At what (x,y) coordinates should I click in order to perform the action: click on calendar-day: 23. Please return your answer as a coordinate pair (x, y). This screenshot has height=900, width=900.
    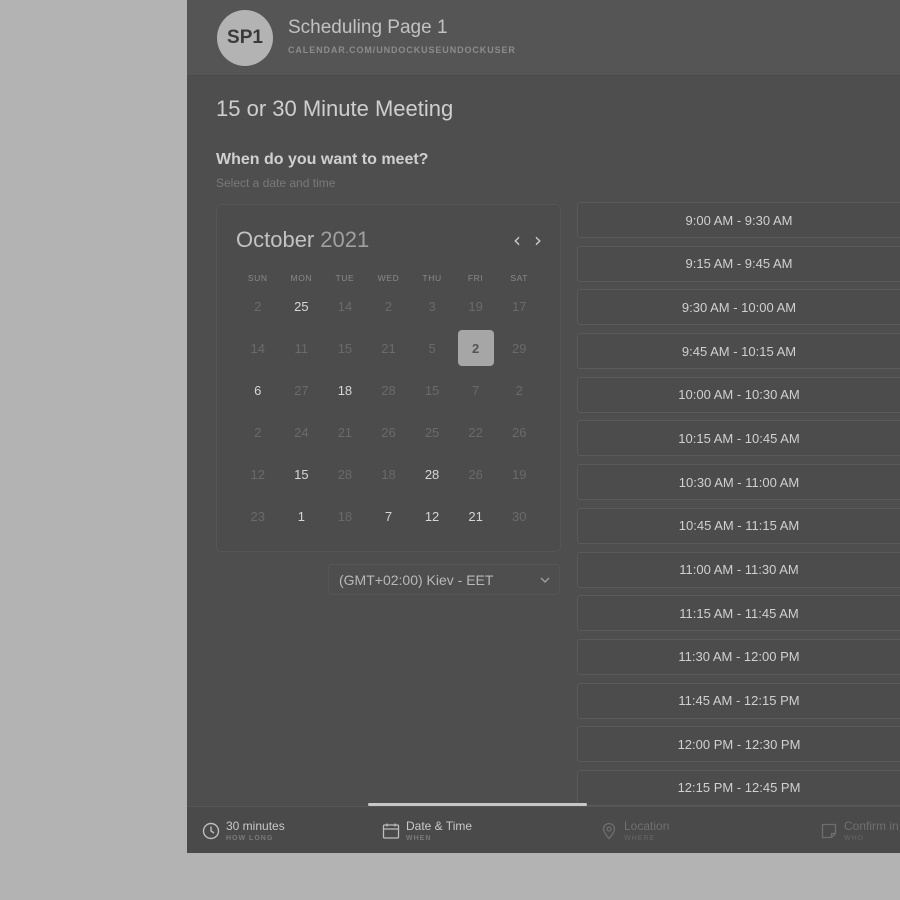
    Looking at the image, I should click on (258, 516).